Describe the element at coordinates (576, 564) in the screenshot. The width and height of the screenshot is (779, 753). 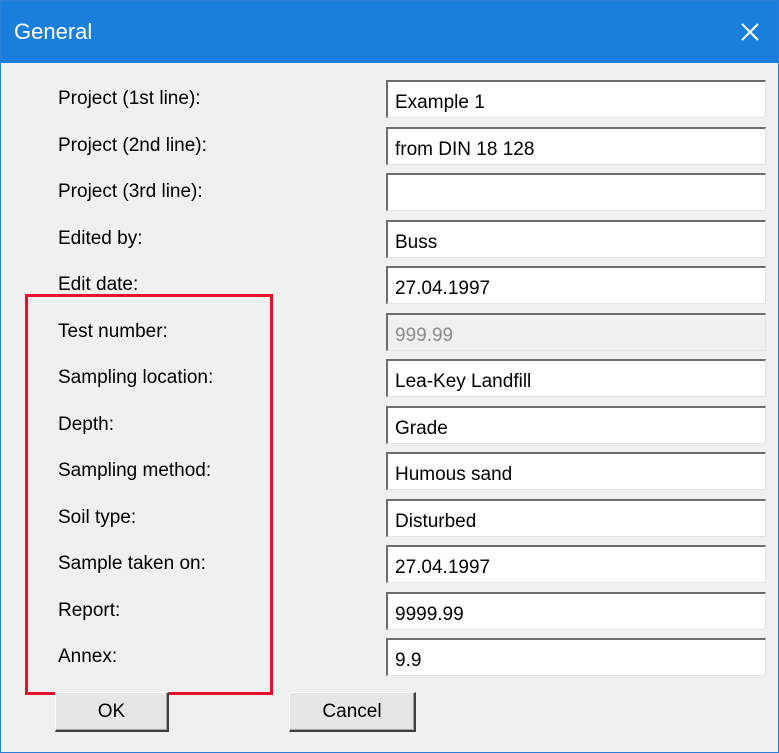
I see `sample-taken-on-field` at that location.